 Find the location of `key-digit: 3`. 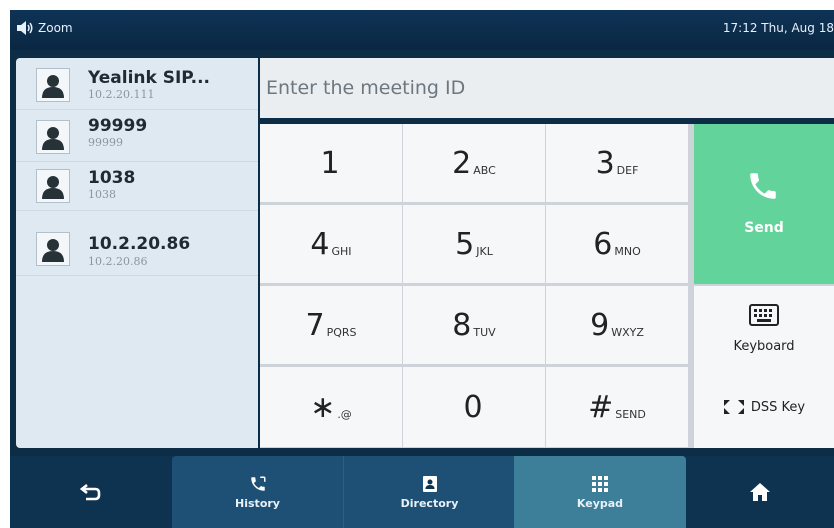

key-digit: 3 is located at coordinates (605, 163).